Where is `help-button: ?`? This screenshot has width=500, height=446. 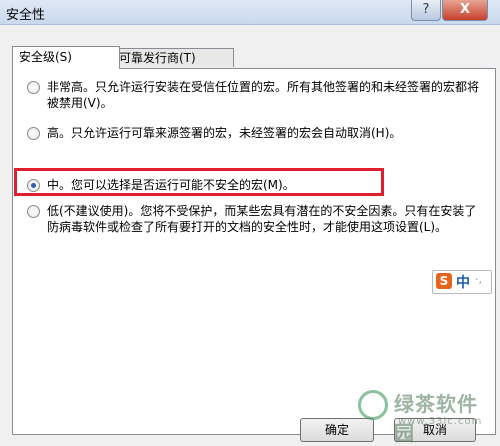
help-button: ? is located at coordinates (426, 10).